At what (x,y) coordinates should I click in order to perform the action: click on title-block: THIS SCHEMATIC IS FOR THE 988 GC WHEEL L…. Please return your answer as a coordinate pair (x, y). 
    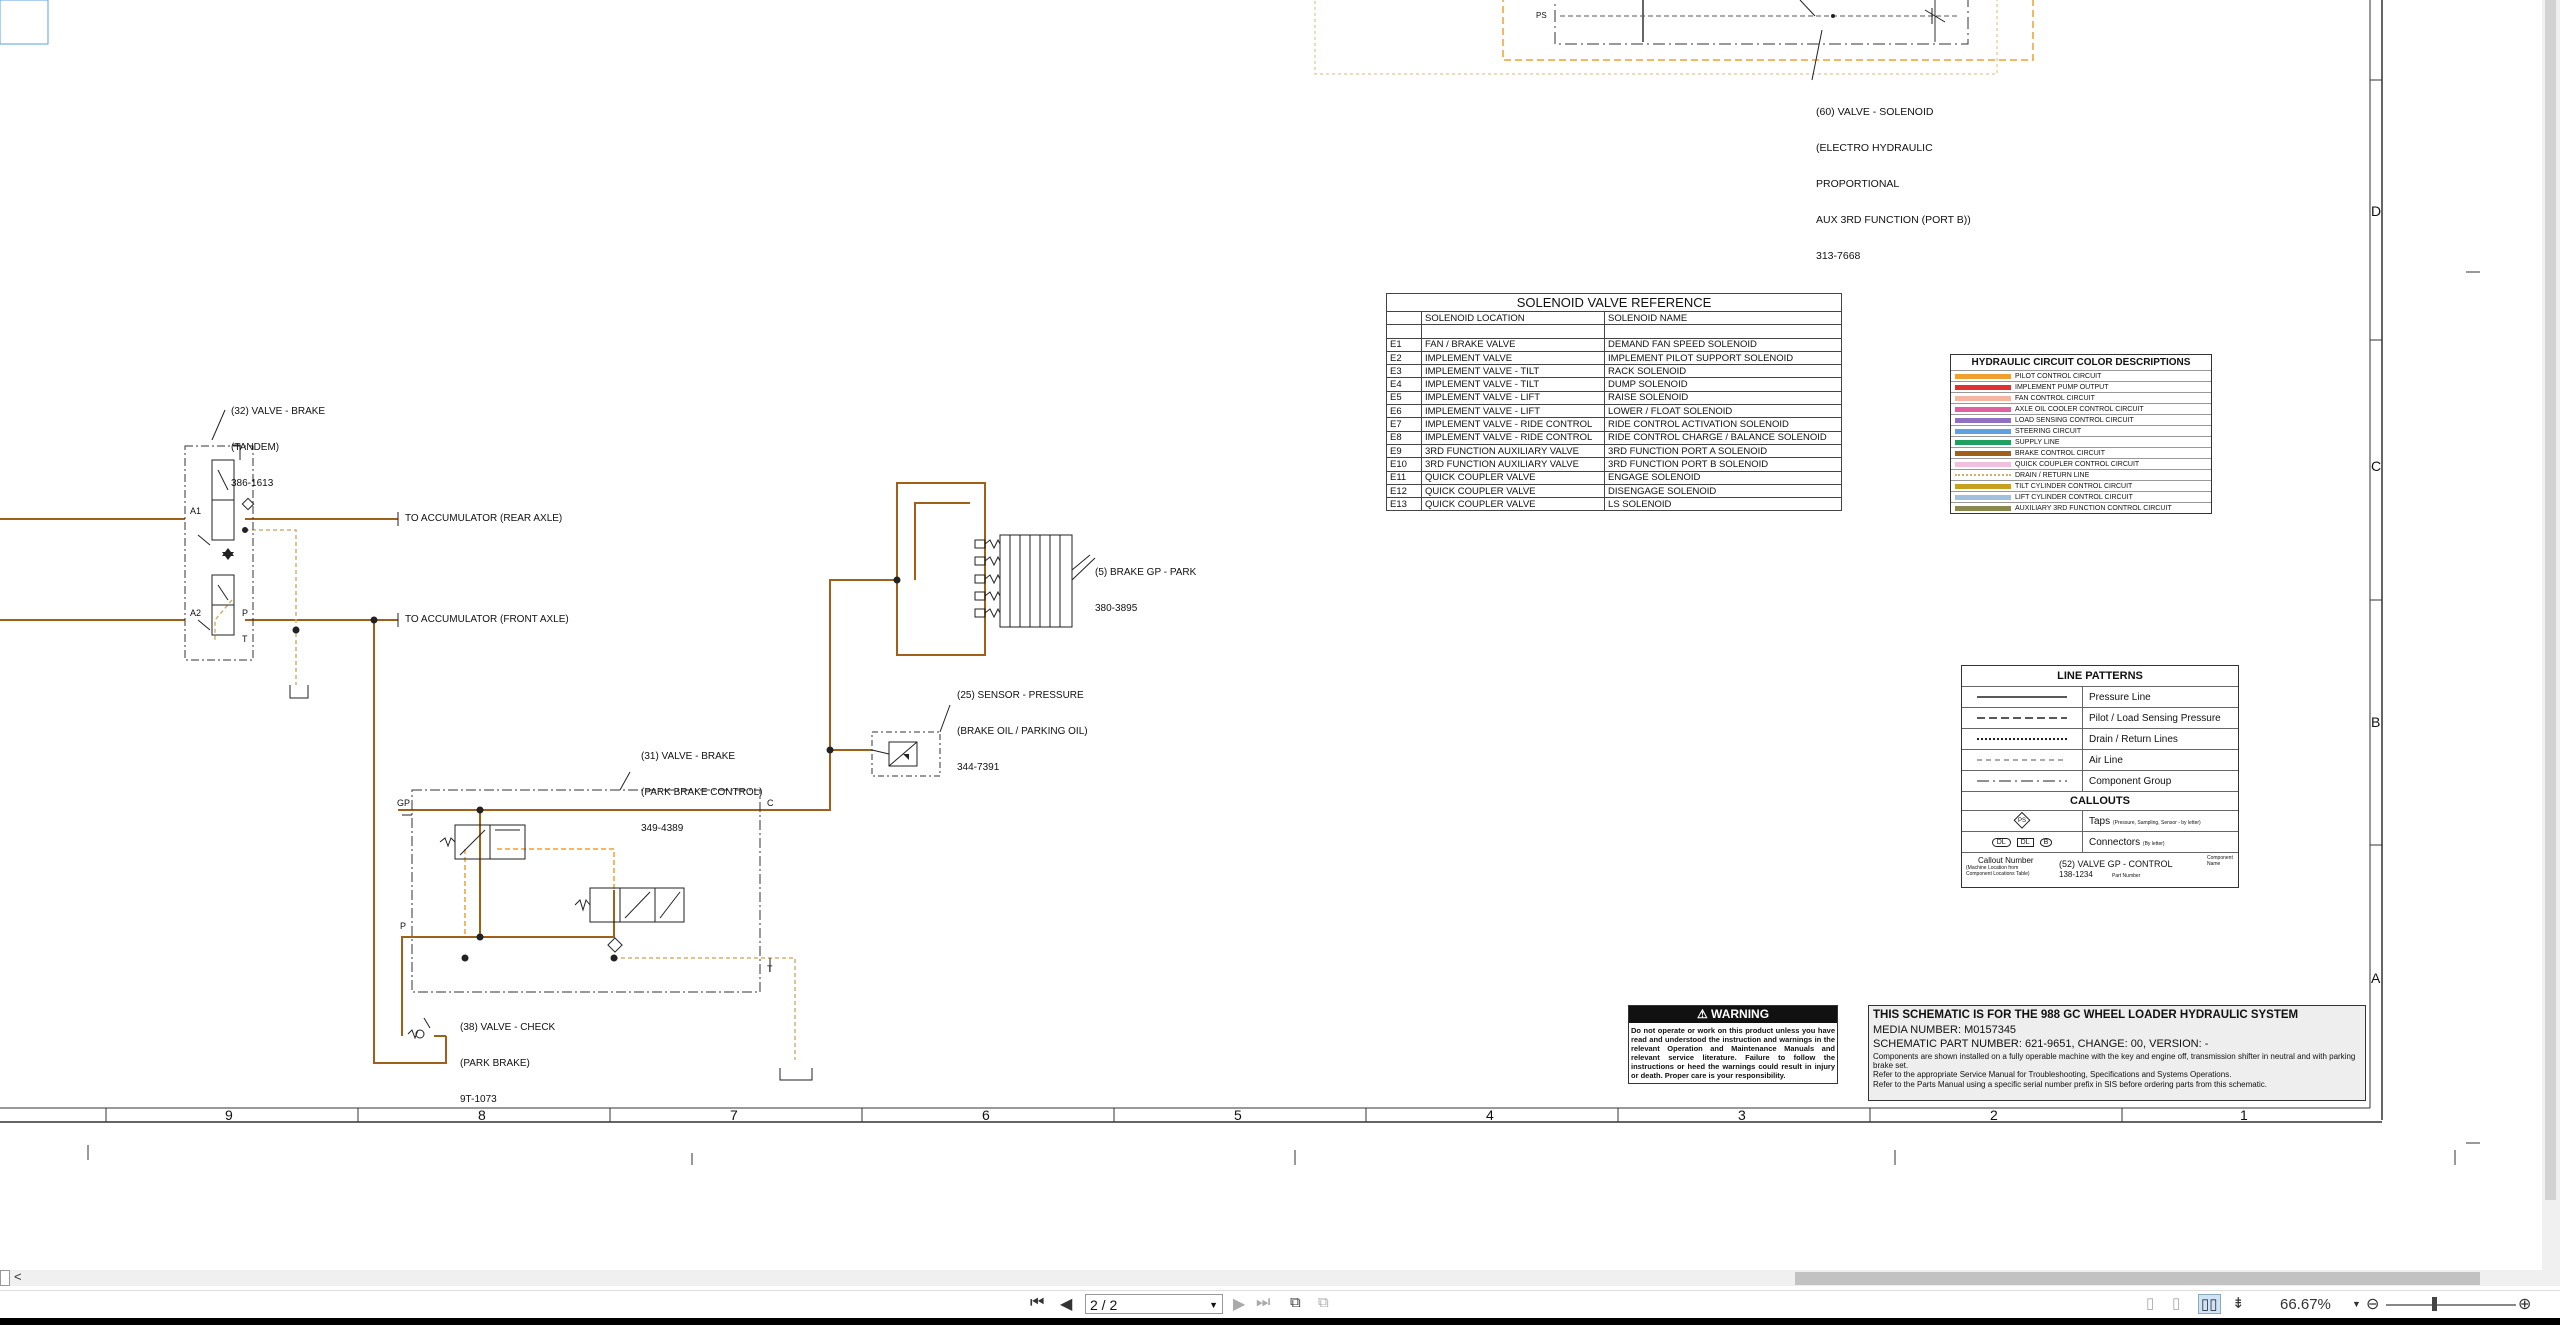
    Looking at the image, I should click on (2117, 1053).